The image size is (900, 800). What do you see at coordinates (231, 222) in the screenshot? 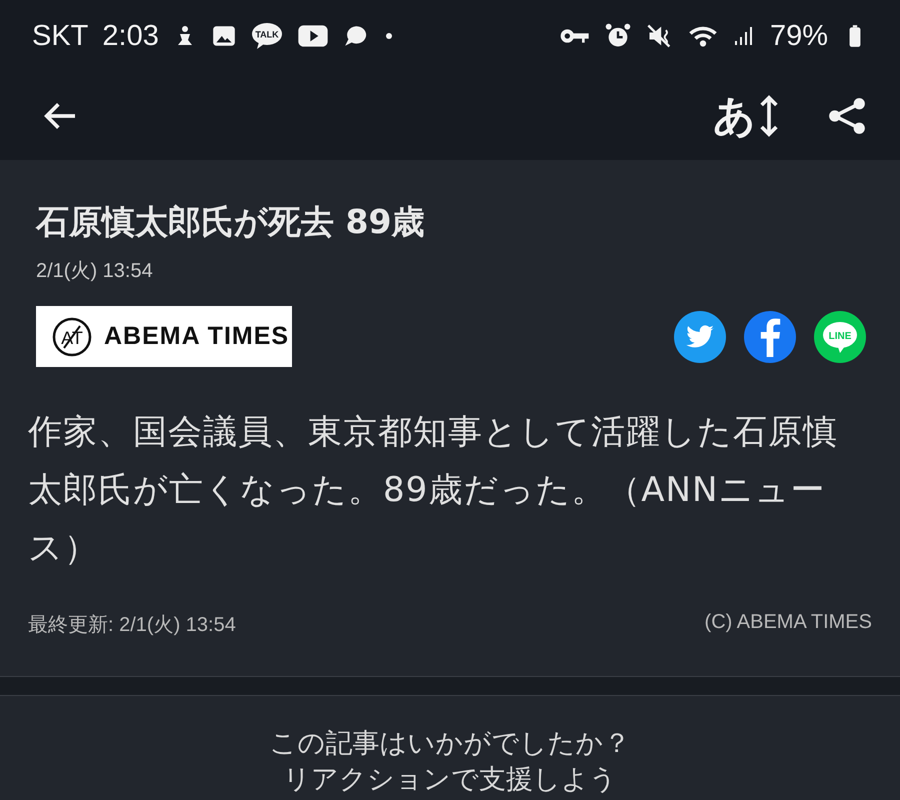
I see `article-title: 石原慎太郎氏が死去 89歳` at bounding box center [231, 222].